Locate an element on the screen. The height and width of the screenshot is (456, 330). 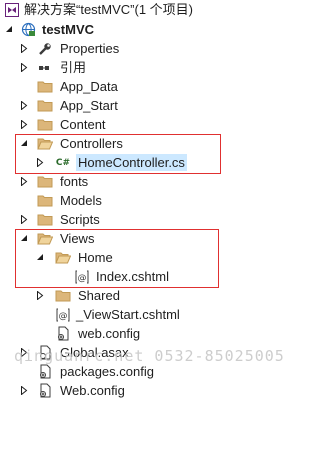
tree-item-label: App_Start is located at coordinates (89, 105).